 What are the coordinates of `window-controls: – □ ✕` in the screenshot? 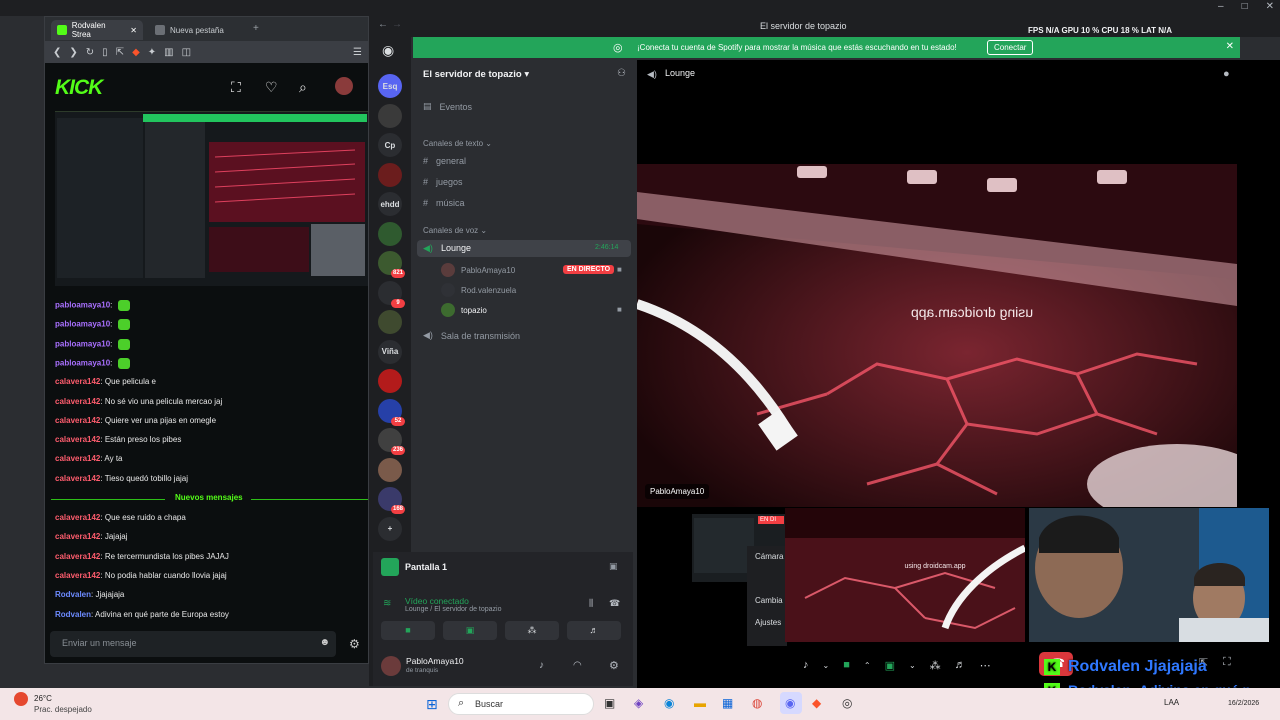 It's located at (1246, 6).